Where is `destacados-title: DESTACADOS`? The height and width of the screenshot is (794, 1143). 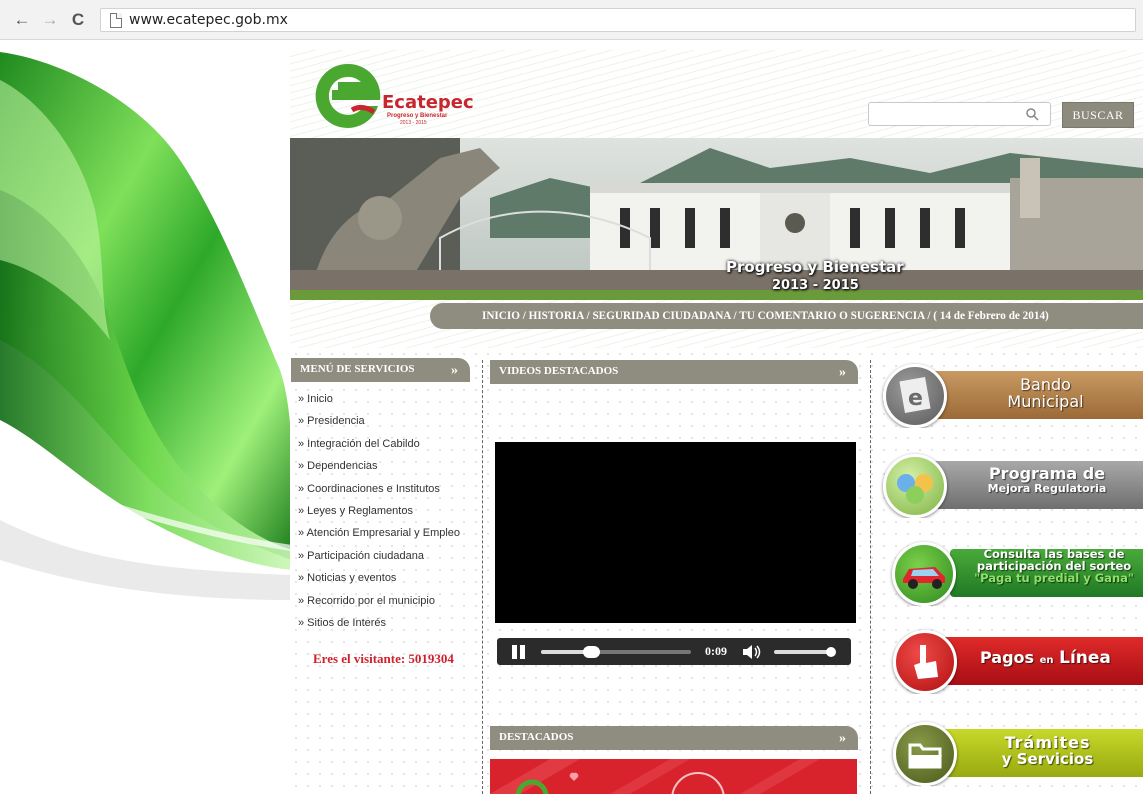
destacados-title: DESTACADOS is located at coordinates (536, 737).